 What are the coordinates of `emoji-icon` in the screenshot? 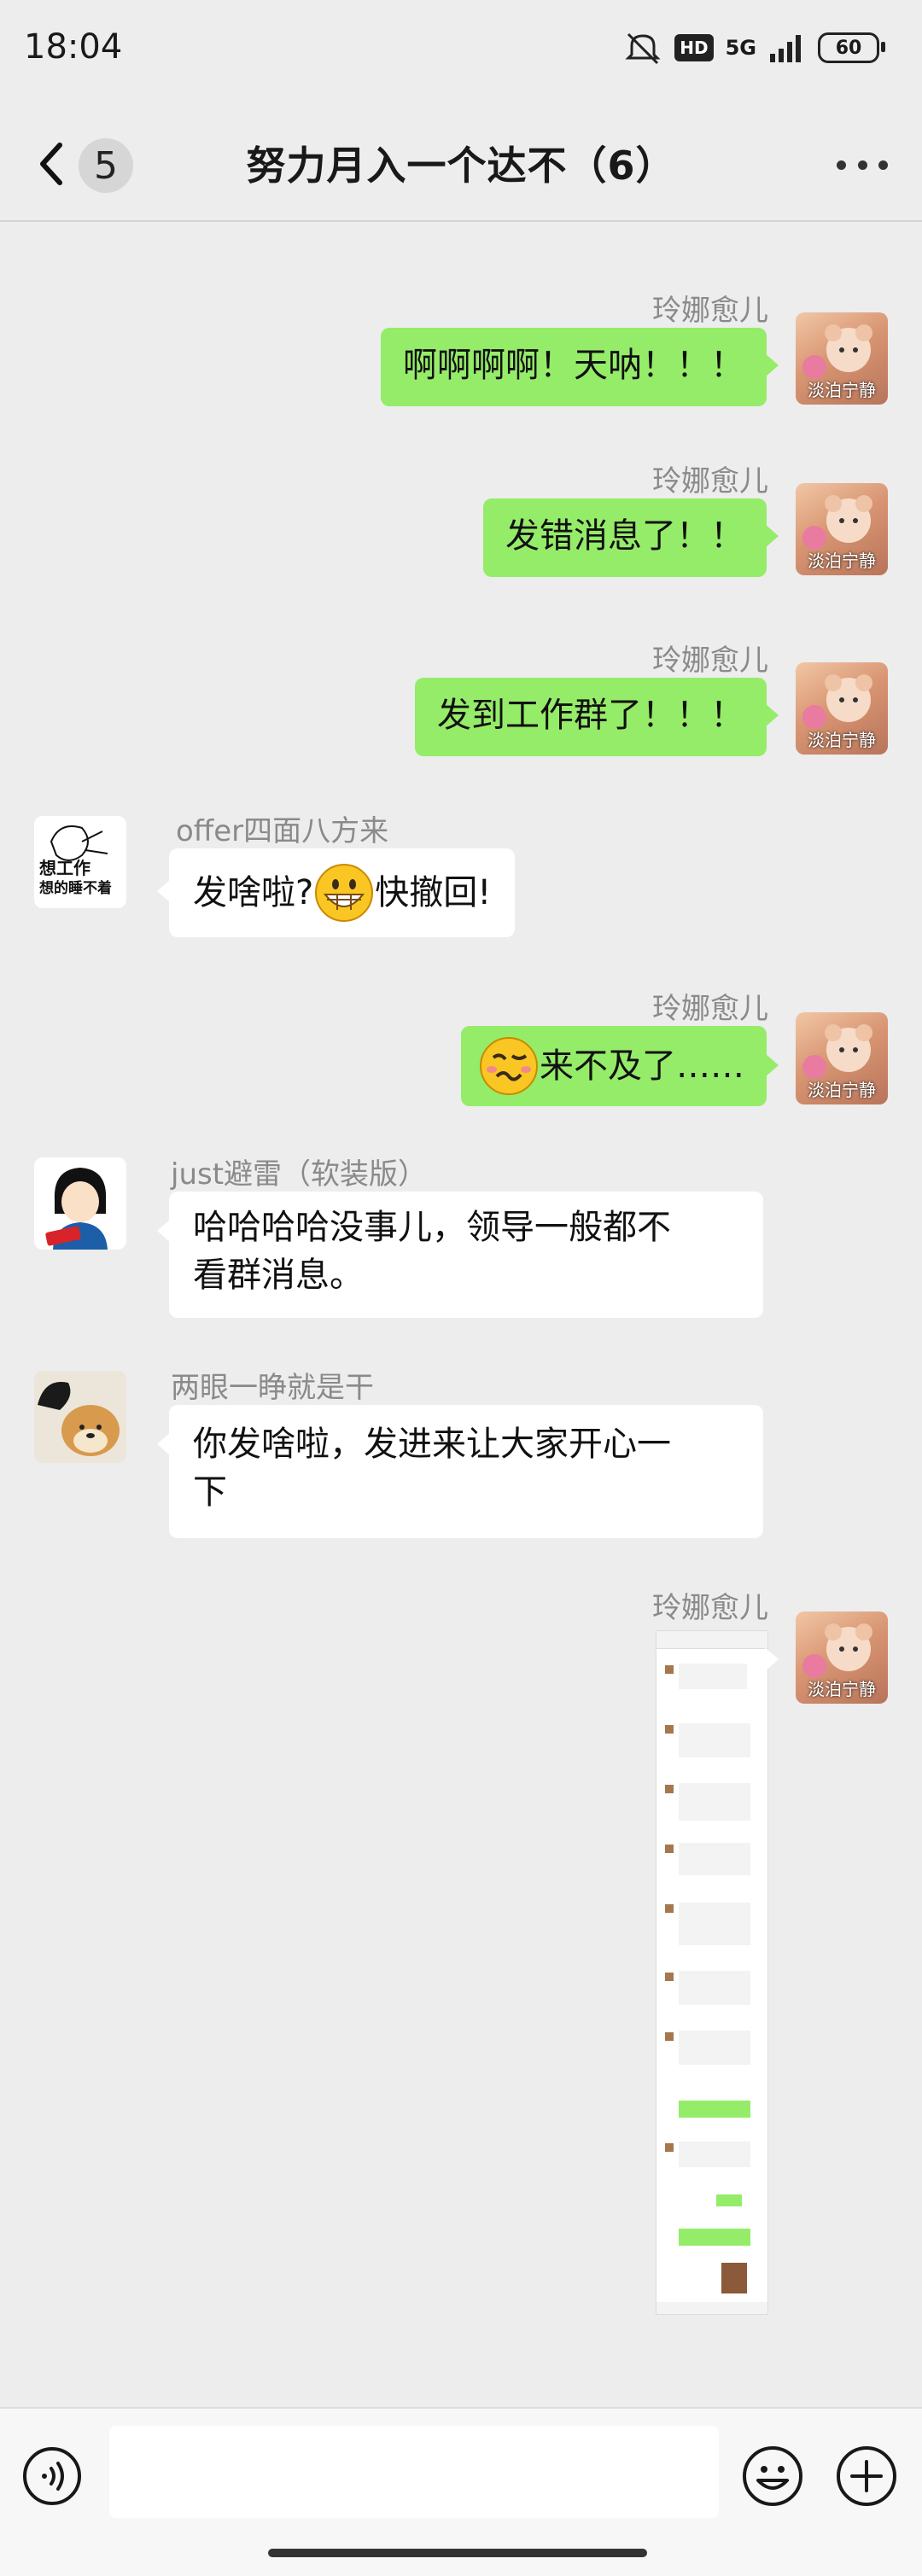 It's located at (772, 2476).